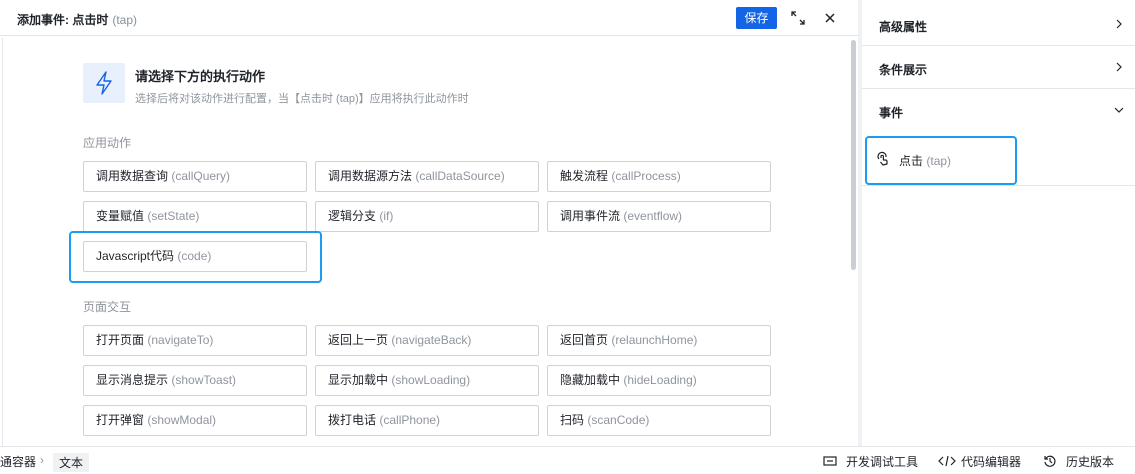 Image resolution: width=1135 pixels, height=474 pixels. What do you see at coordinates (302, 99) in the screenshot?
I see `intro-desc: 选择后将对该动作进行配置，当【点击时 (tap)】应用将执行此动作时` at bounding box center [302, 99].